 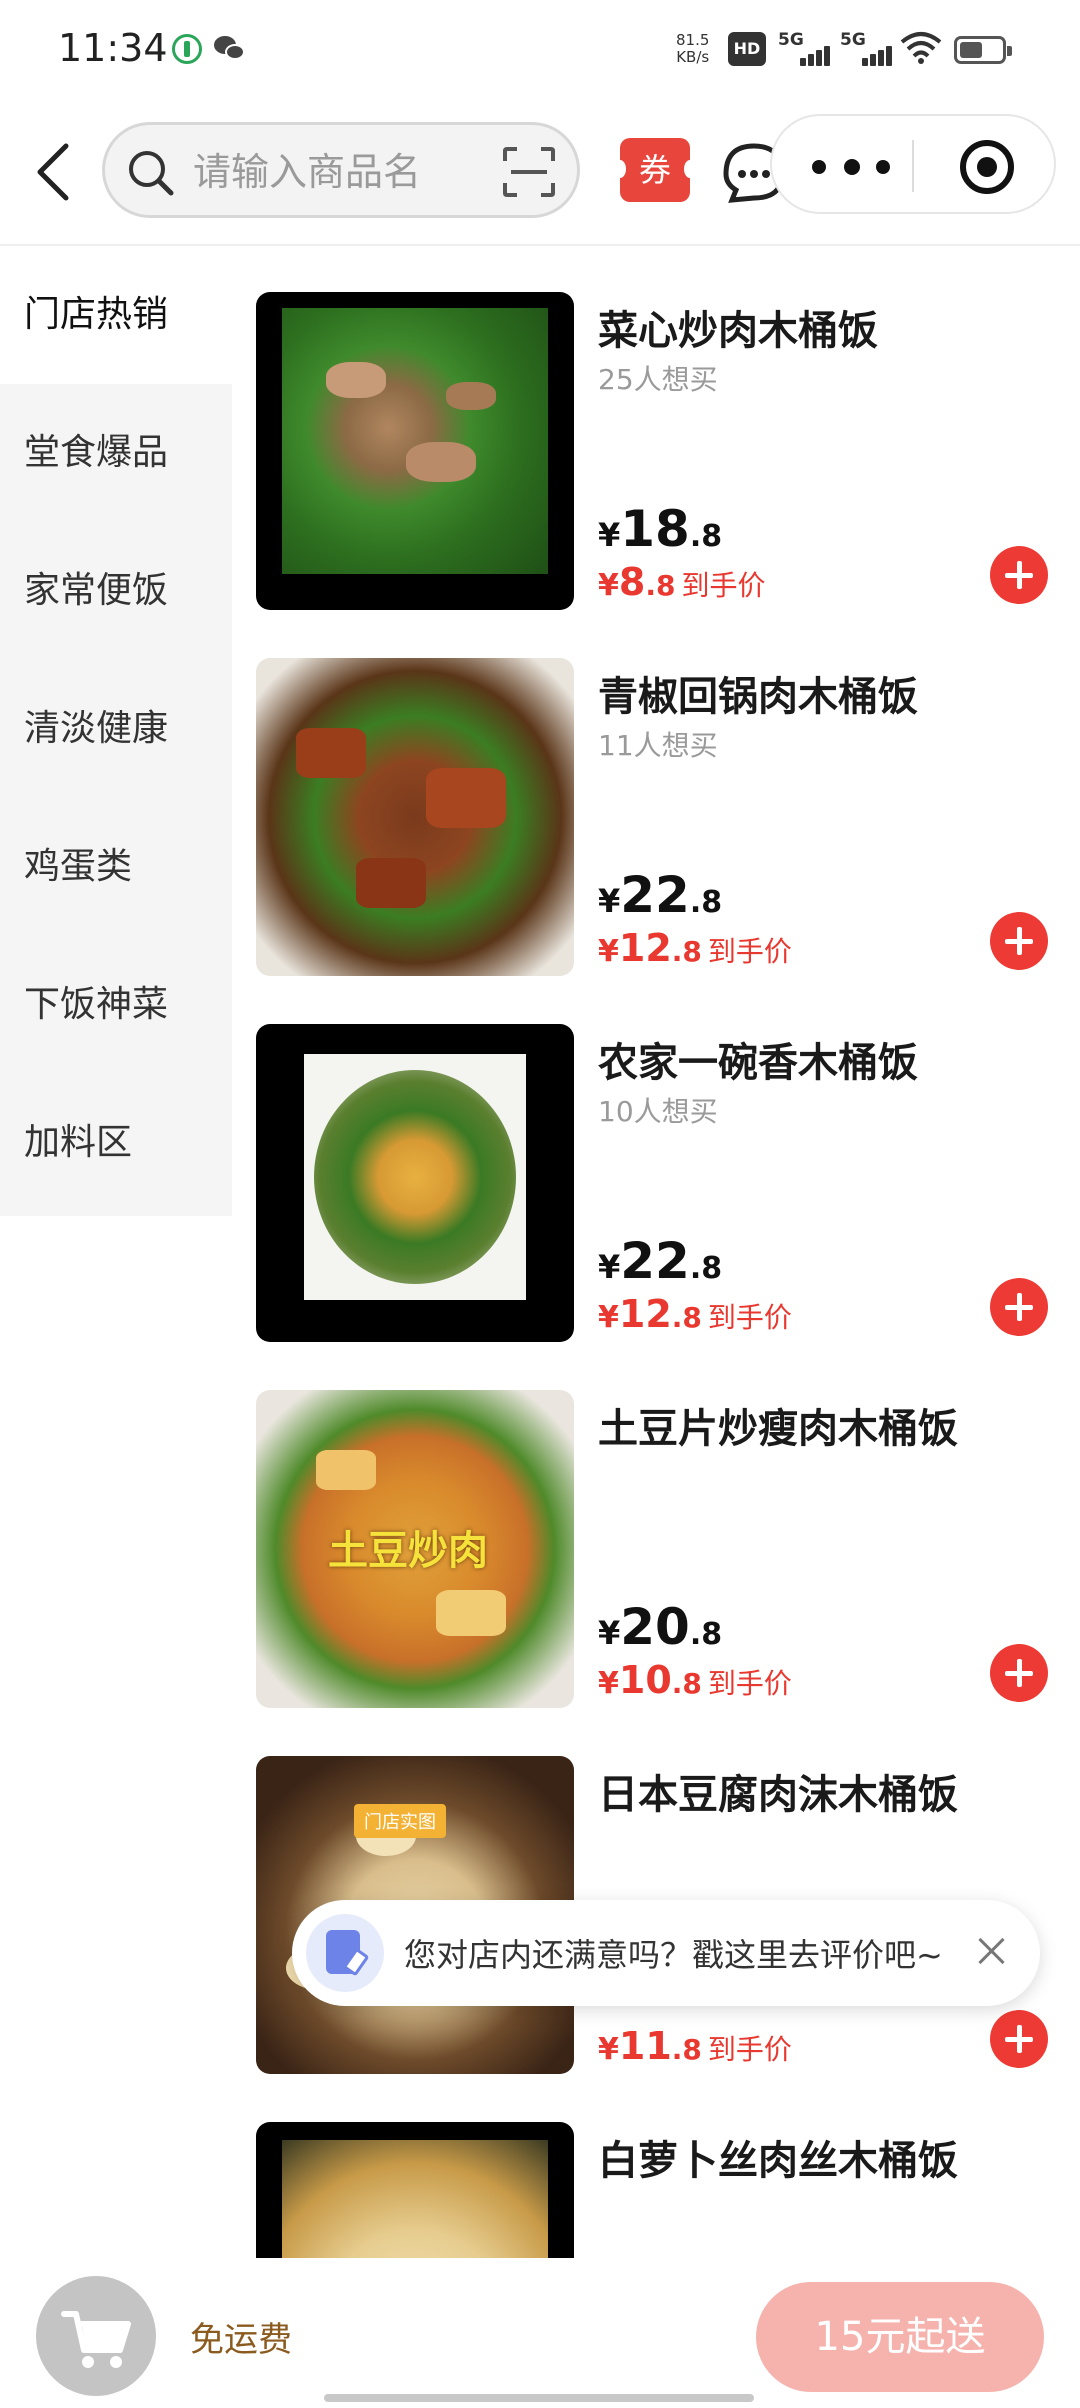 I want to click on signal-2-label: 5G, so click(x=853, y=40).